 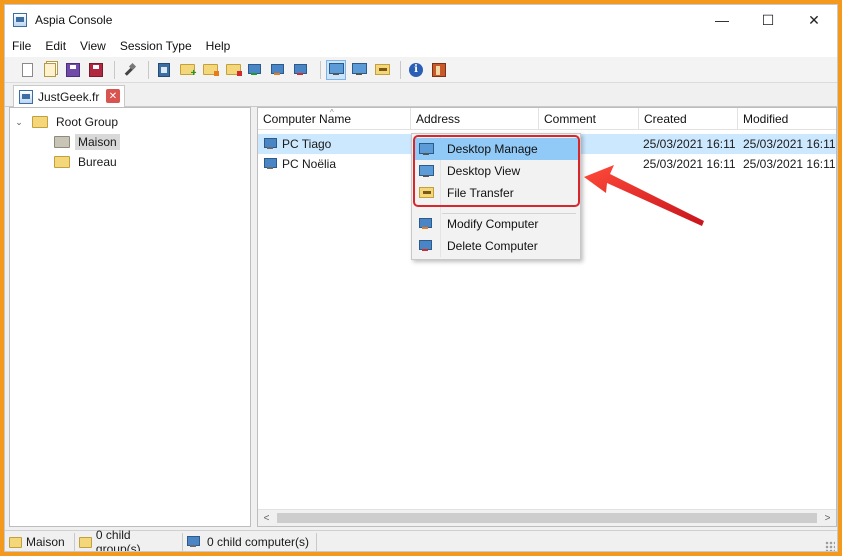 I want to click on menu-item-delete-computer: Delete Computer, so click(x=496, y=246).